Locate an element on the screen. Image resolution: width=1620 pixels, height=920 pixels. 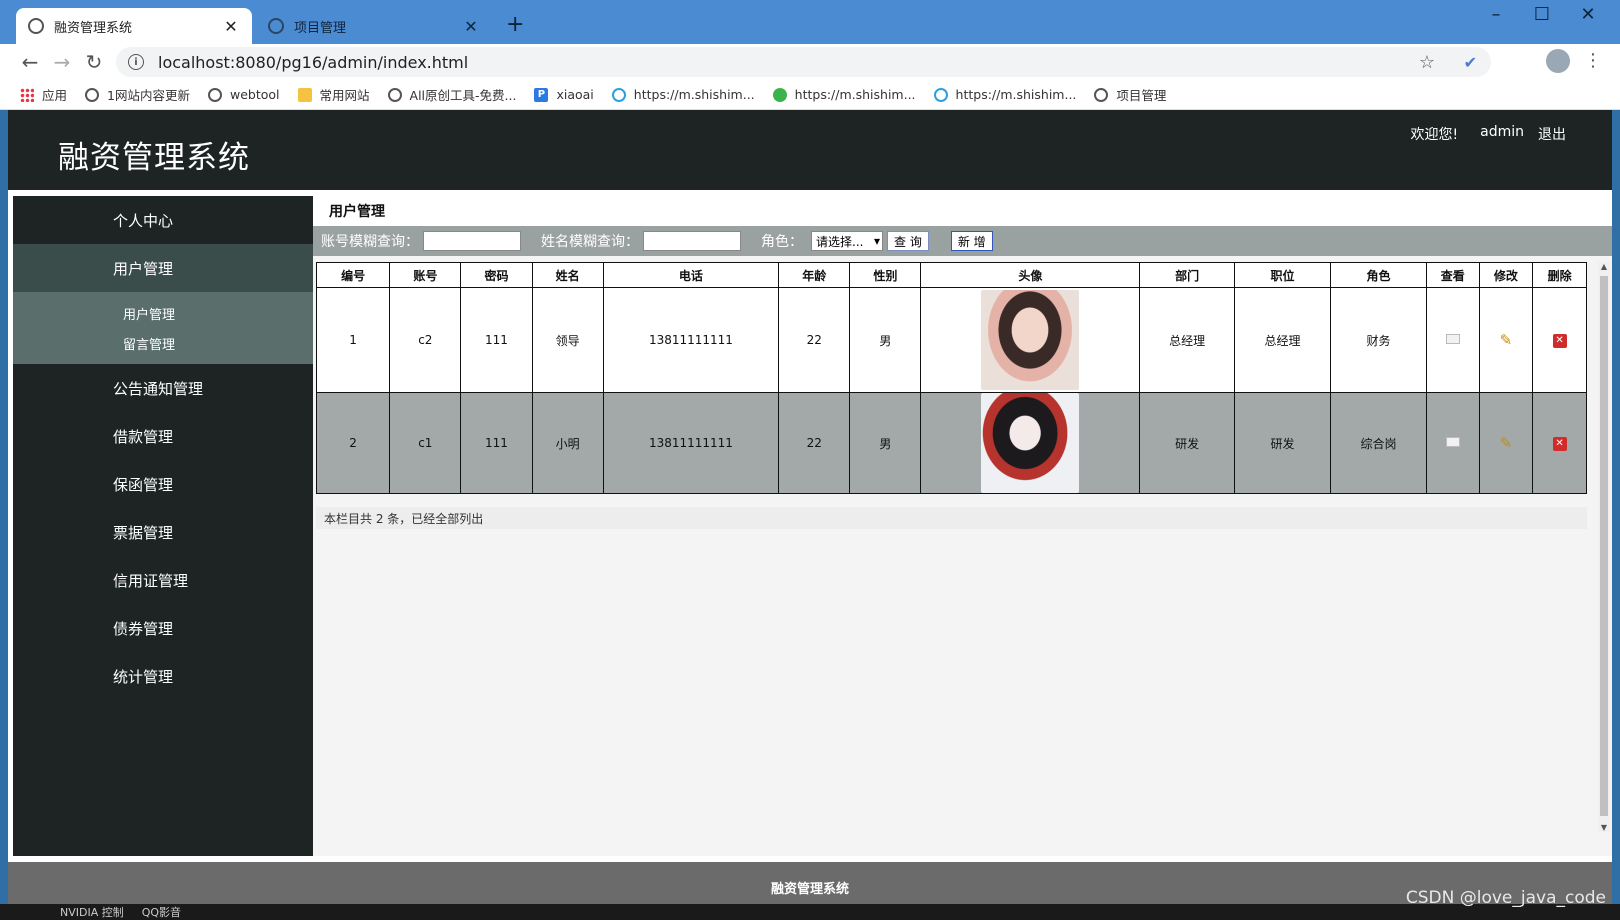
page-title: 用户管理 is located at coordinates (962, 211).